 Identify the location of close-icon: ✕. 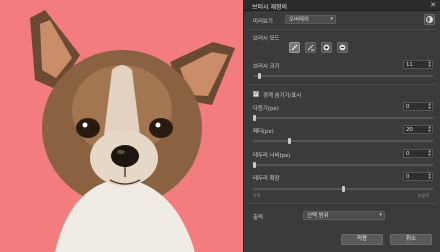
(433, 5).